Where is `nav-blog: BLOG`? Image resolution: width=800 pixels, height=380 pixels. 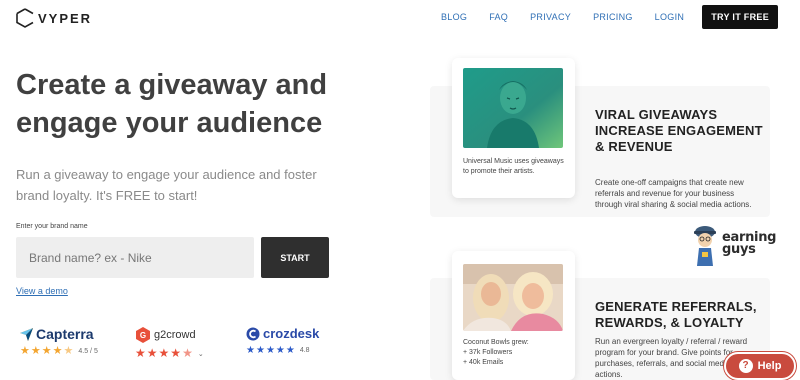 nav-blog: BLOG is located at coordinates (454, 17).